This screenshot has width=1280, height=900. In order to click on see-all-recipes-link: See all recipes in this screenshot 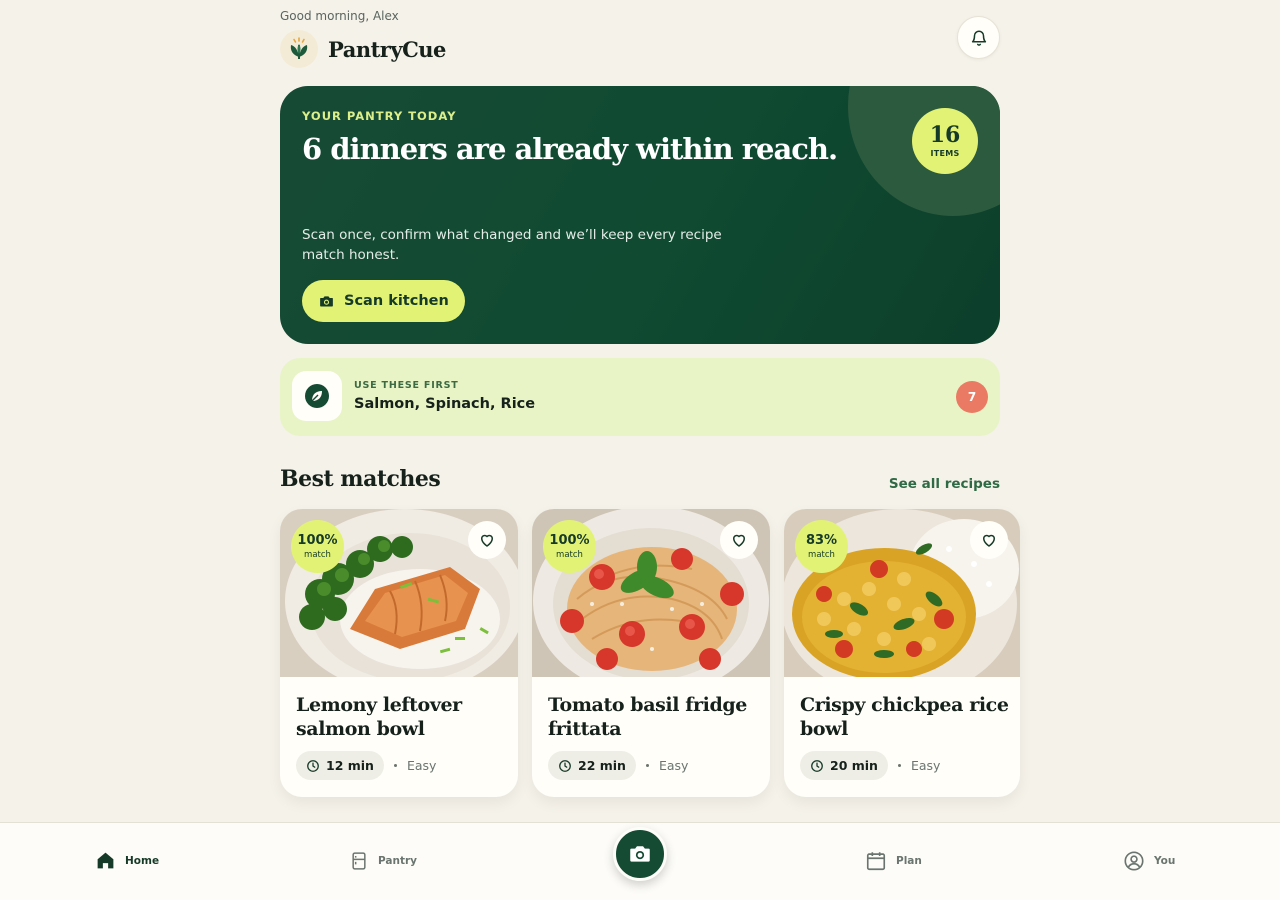, I will do `click(944, 484)`.